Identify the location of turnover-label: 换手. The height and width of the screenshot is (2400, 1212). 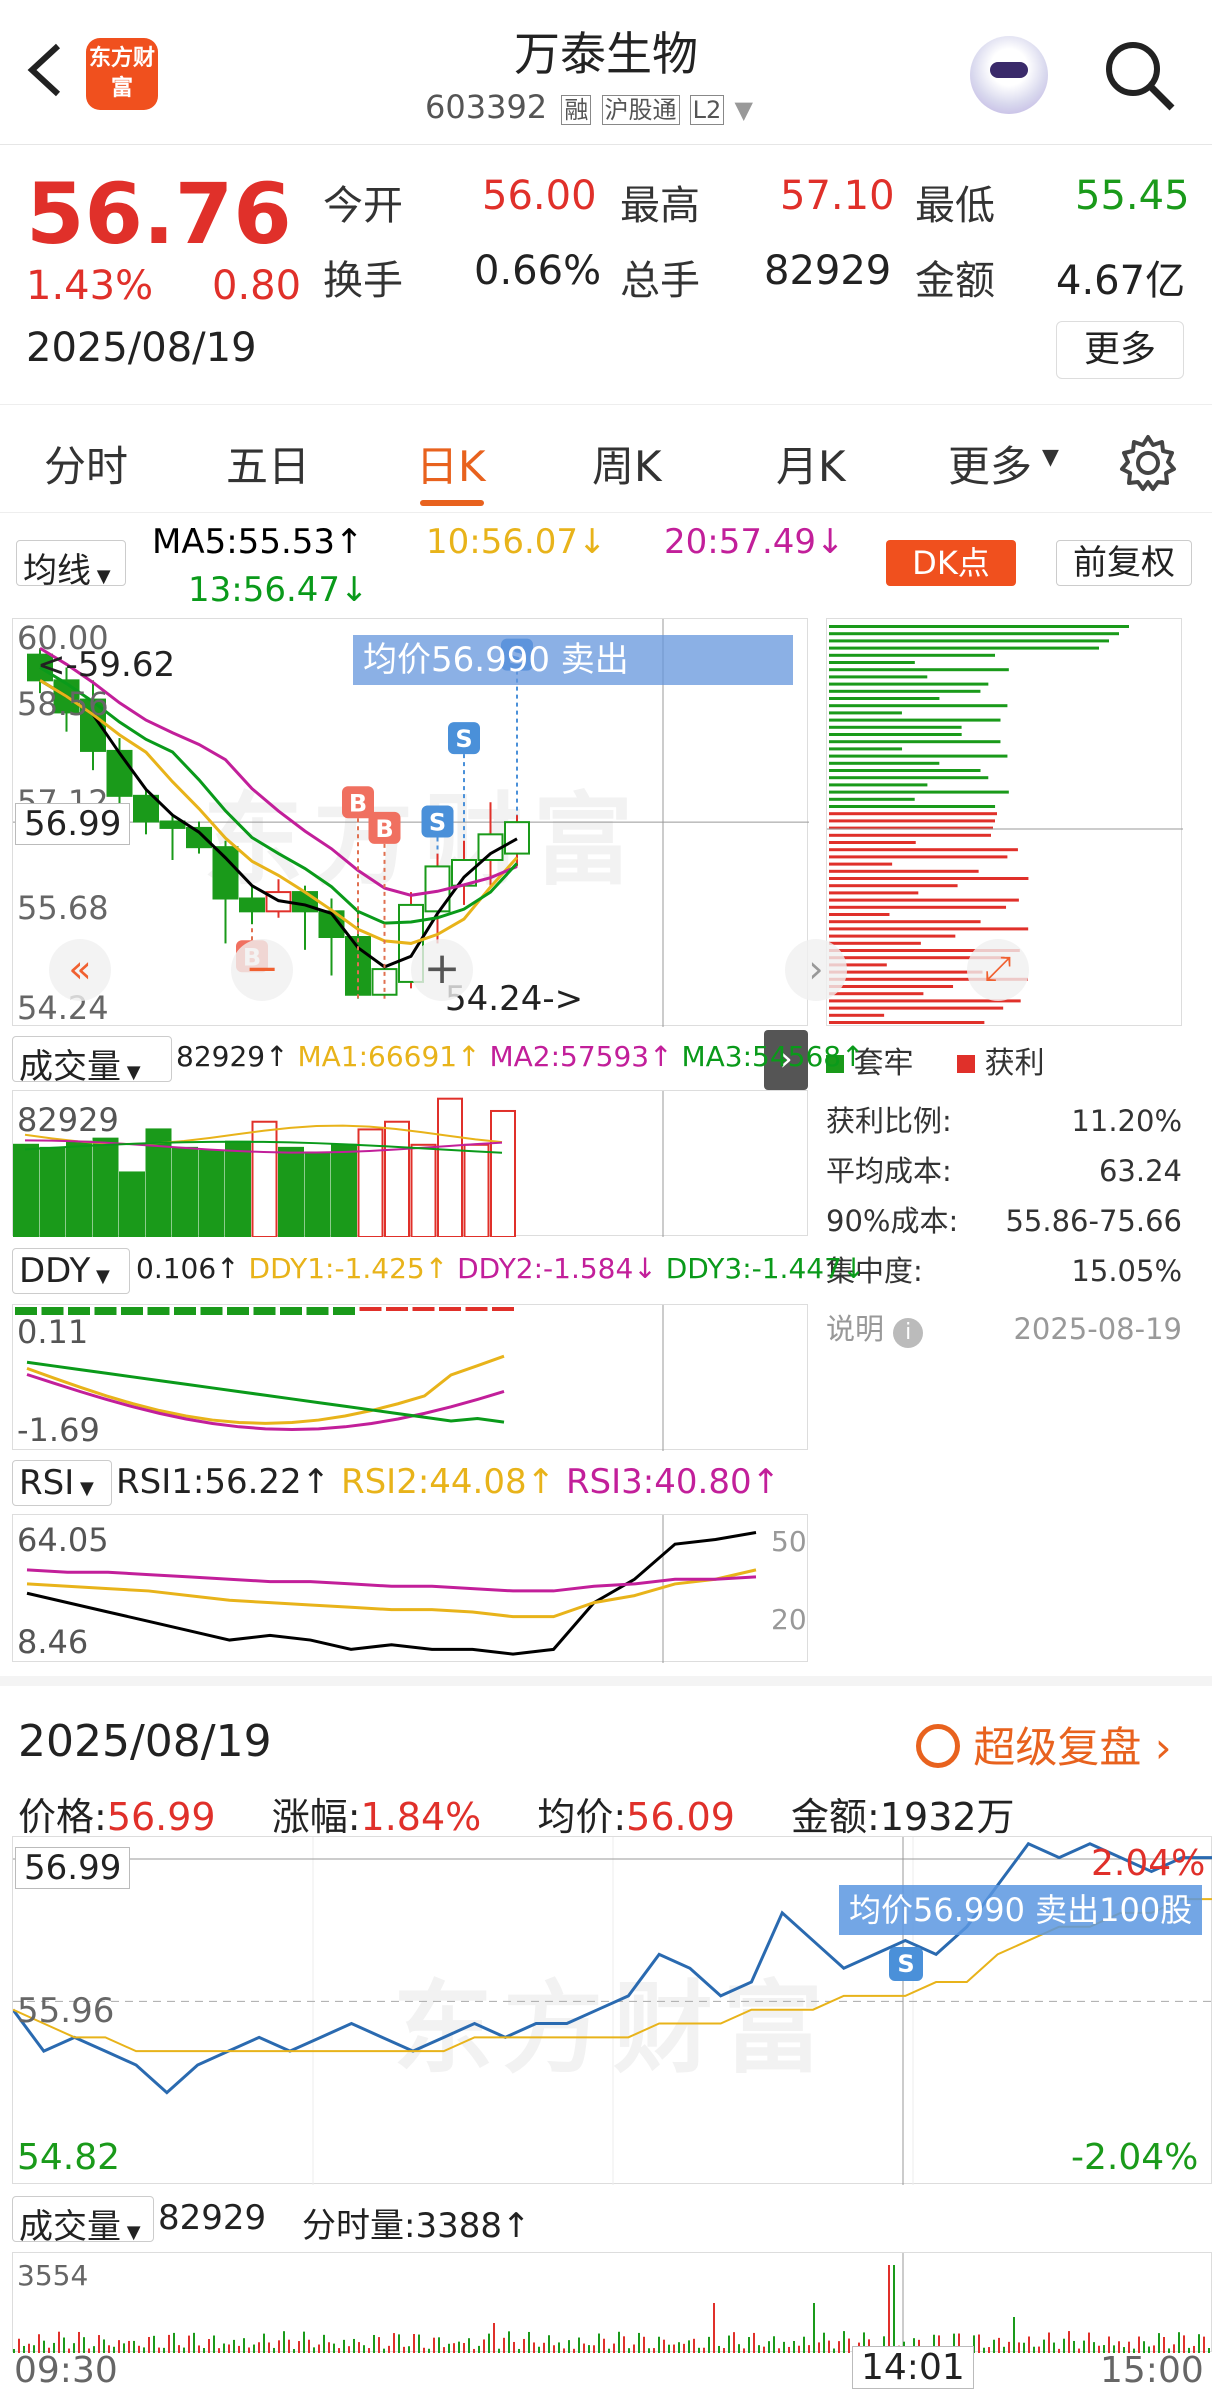
(363, 281).